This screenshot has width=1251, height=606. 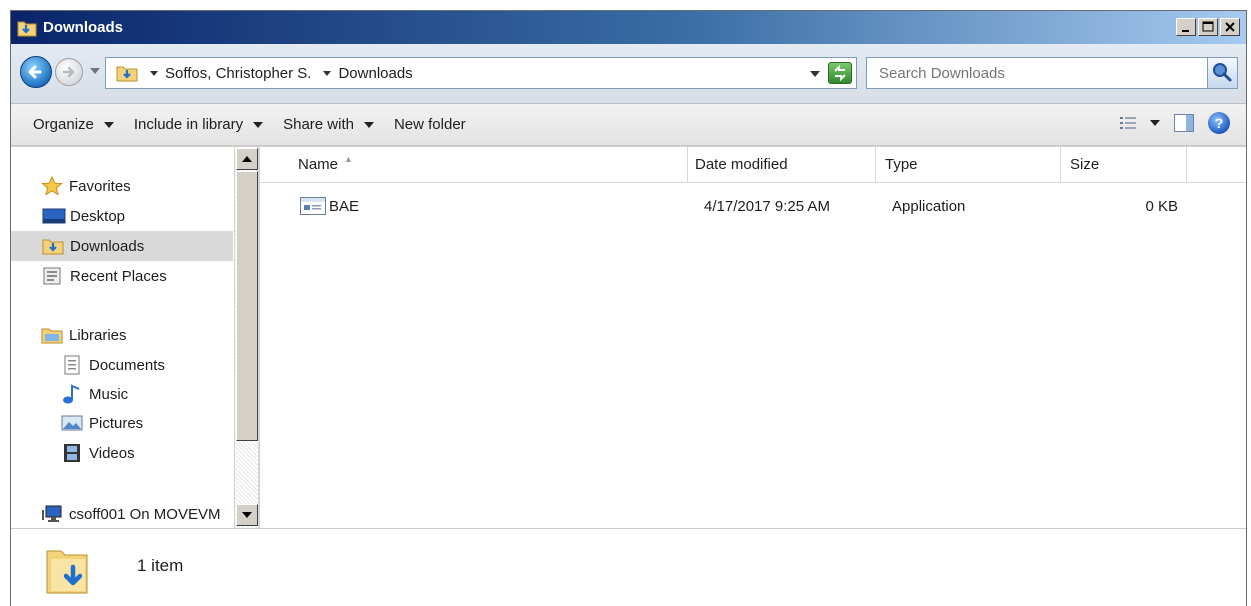 I want to click on column-size-label: Size, so click(x=1085, y=164).